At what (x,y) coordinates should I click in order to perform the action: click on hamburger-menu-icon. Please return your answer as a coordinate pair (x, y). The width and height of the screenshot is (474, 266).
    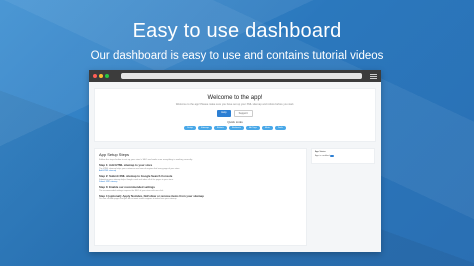
    Looking at the image, I should click on (373, 76).